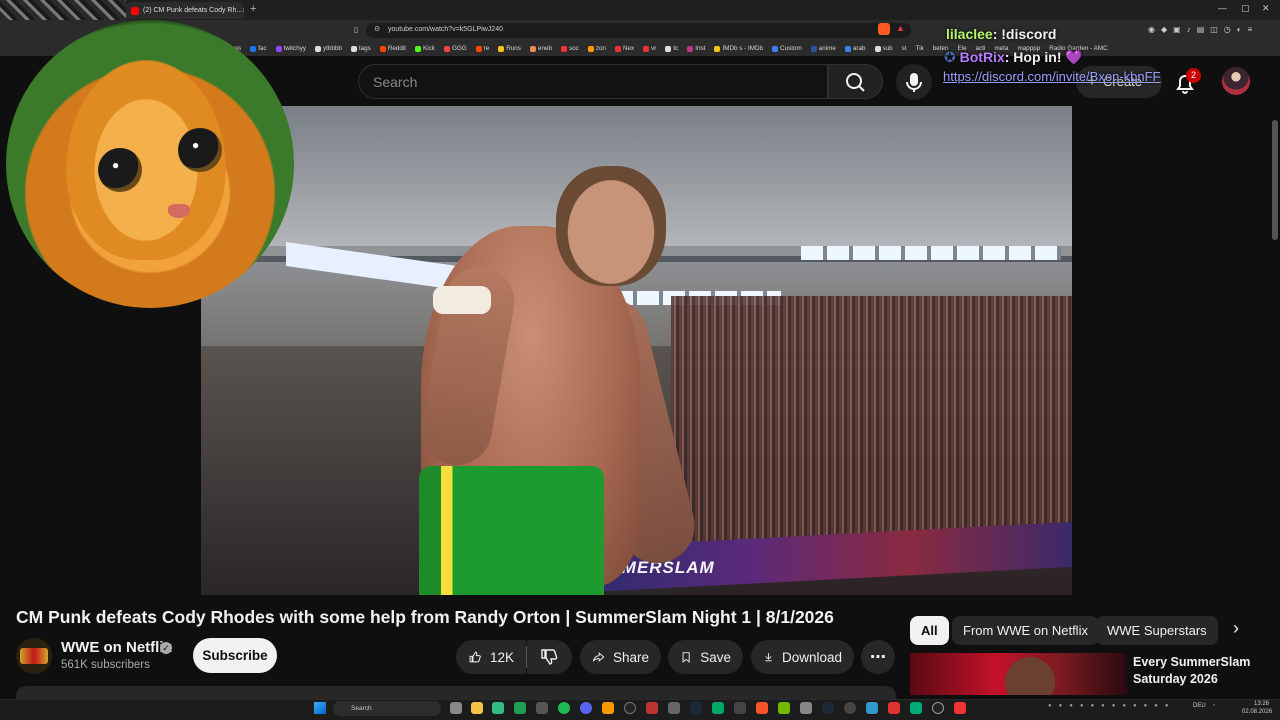 The height and width of the screenshot is (720, 1280). Describe the element at coordinates (1275, 379) in the screenshot. I see `page-scrollbar` at that location.